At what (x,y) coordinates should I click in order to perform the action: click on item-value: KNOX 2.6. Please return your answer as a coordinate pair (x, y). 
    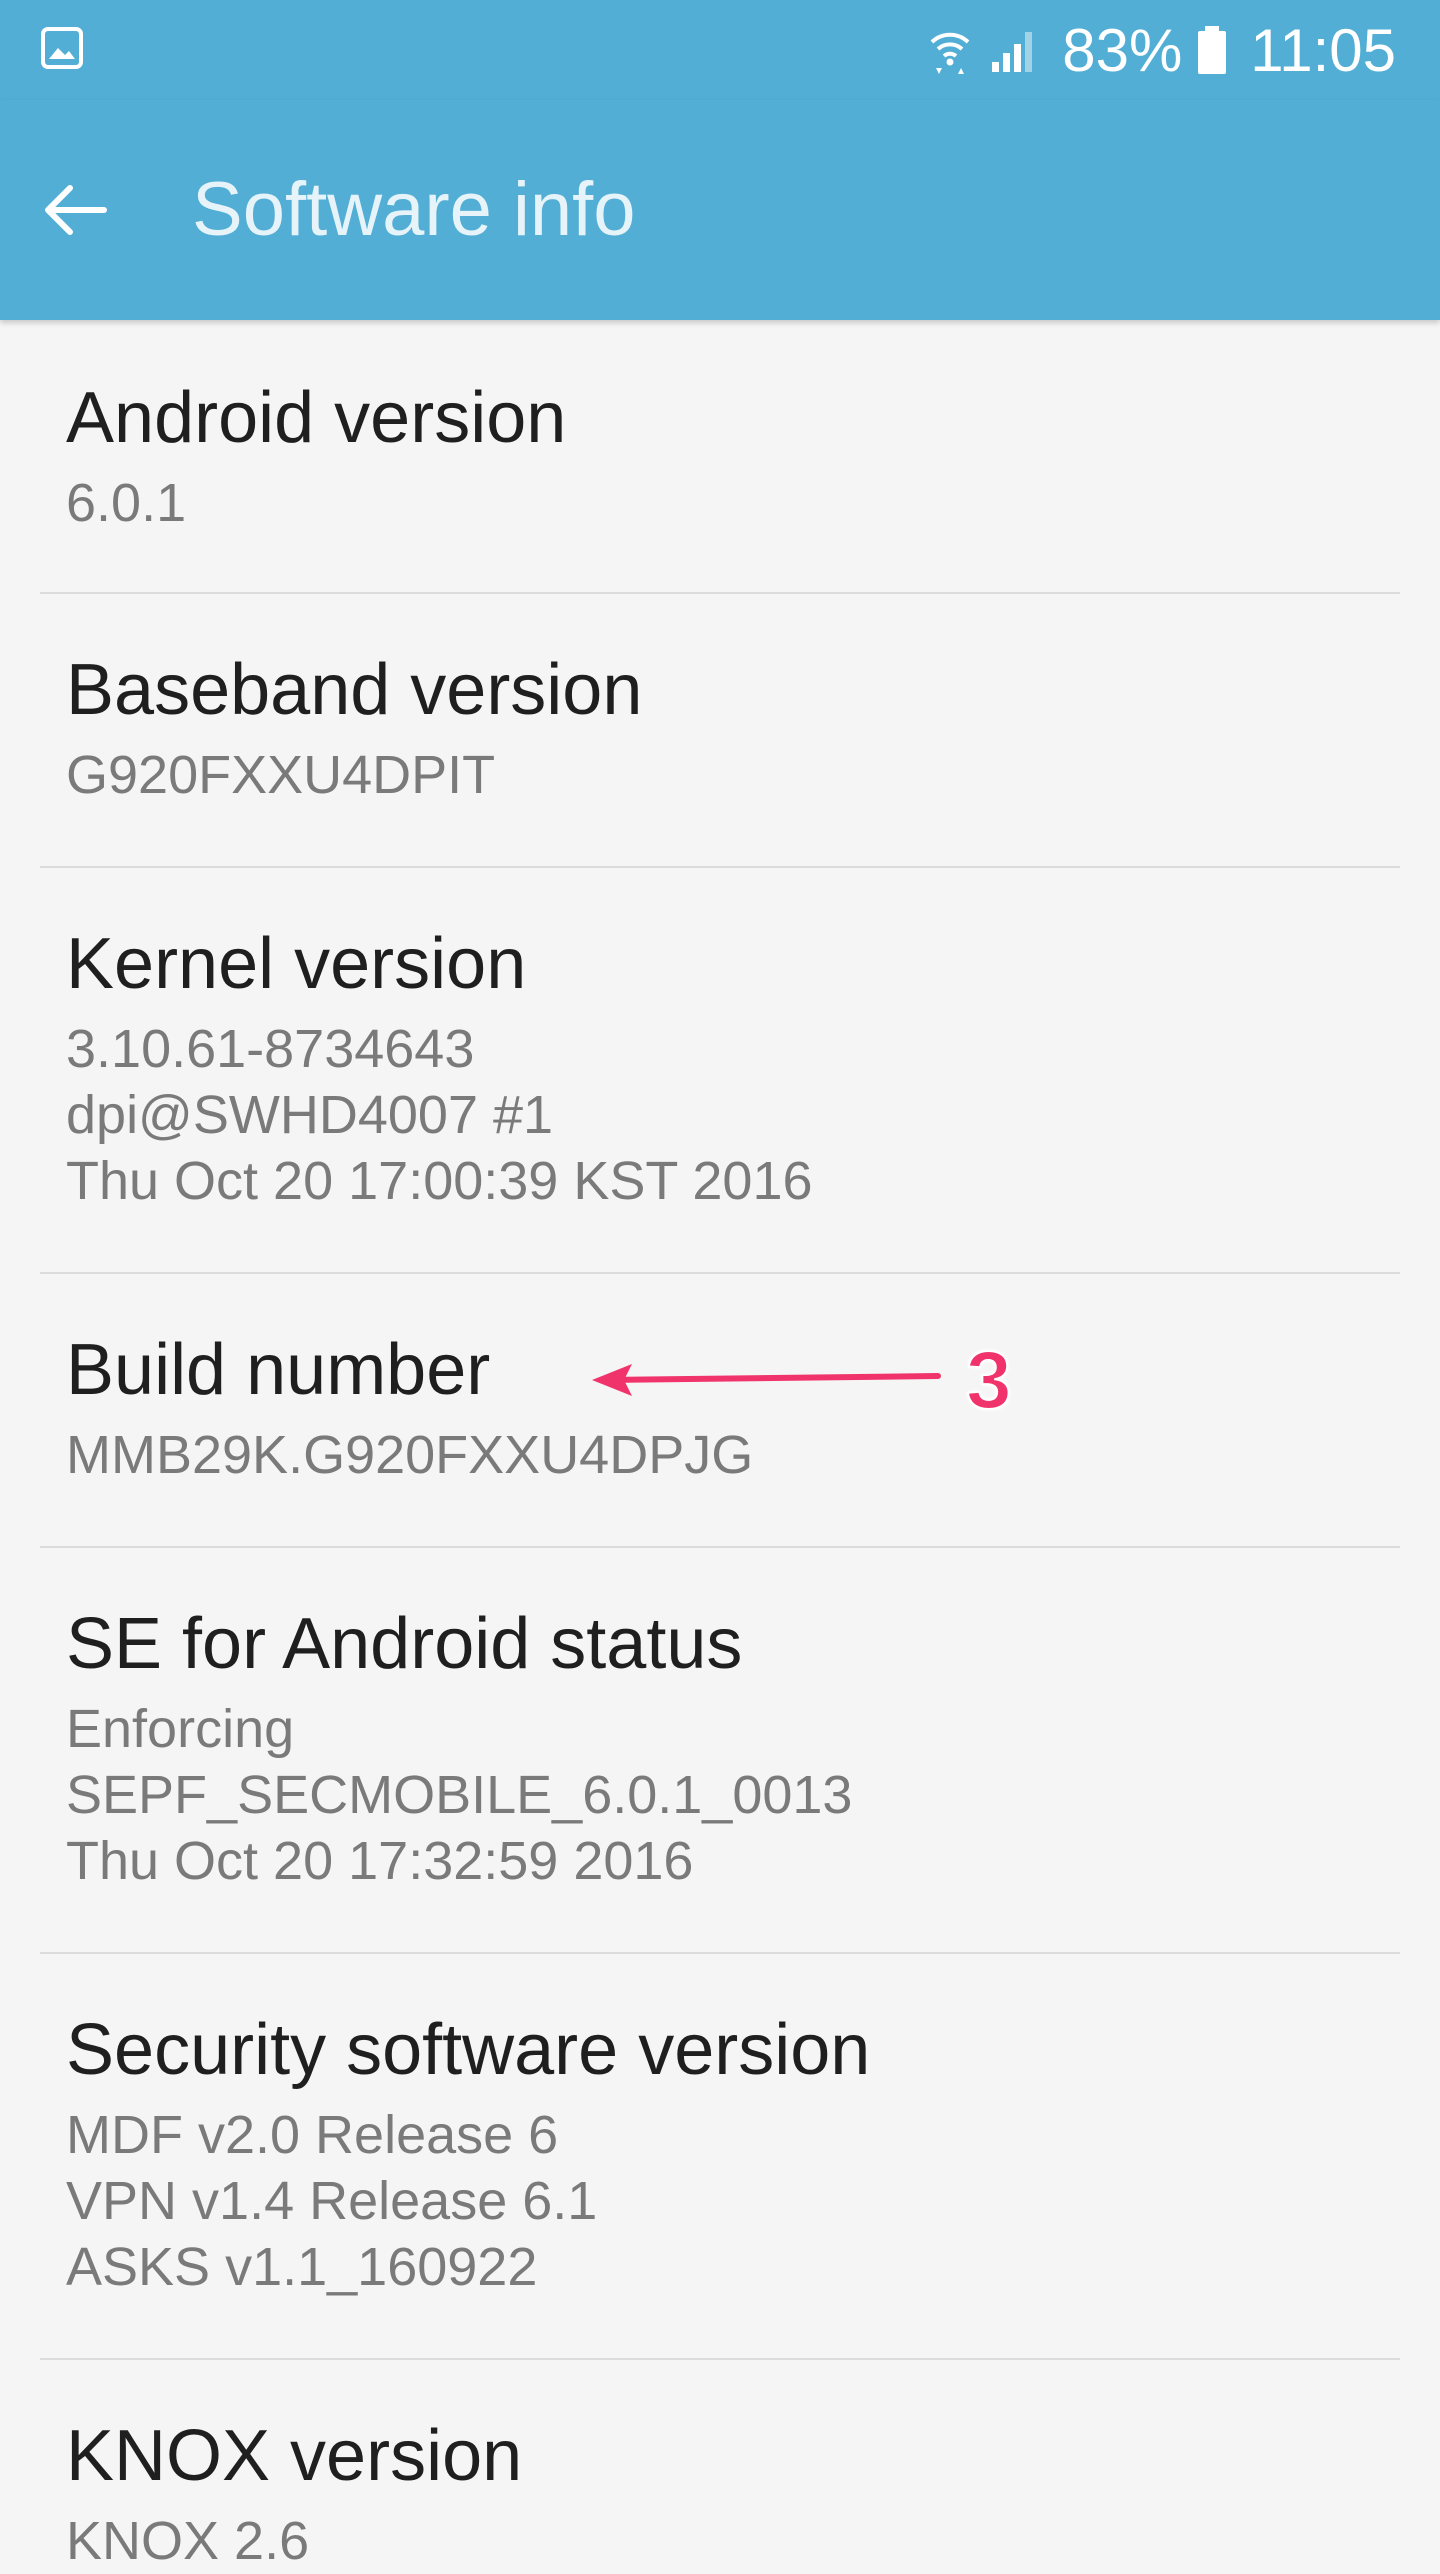
    Looking at the image, I should click on (187, 2541).